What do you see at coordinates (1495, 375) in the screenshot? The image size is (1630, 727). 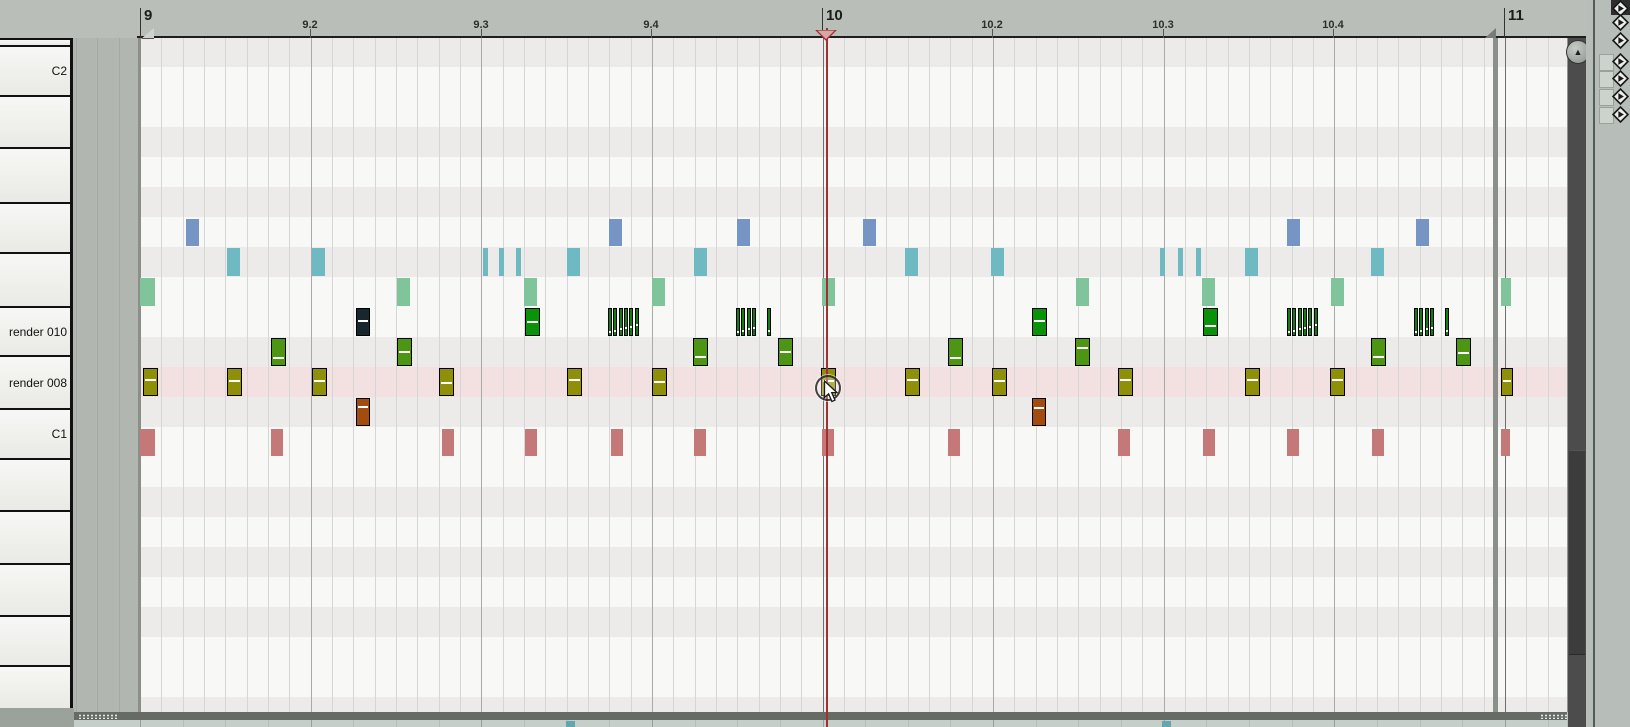 I see `item-end-edge` at bounding box center [1495, 375].